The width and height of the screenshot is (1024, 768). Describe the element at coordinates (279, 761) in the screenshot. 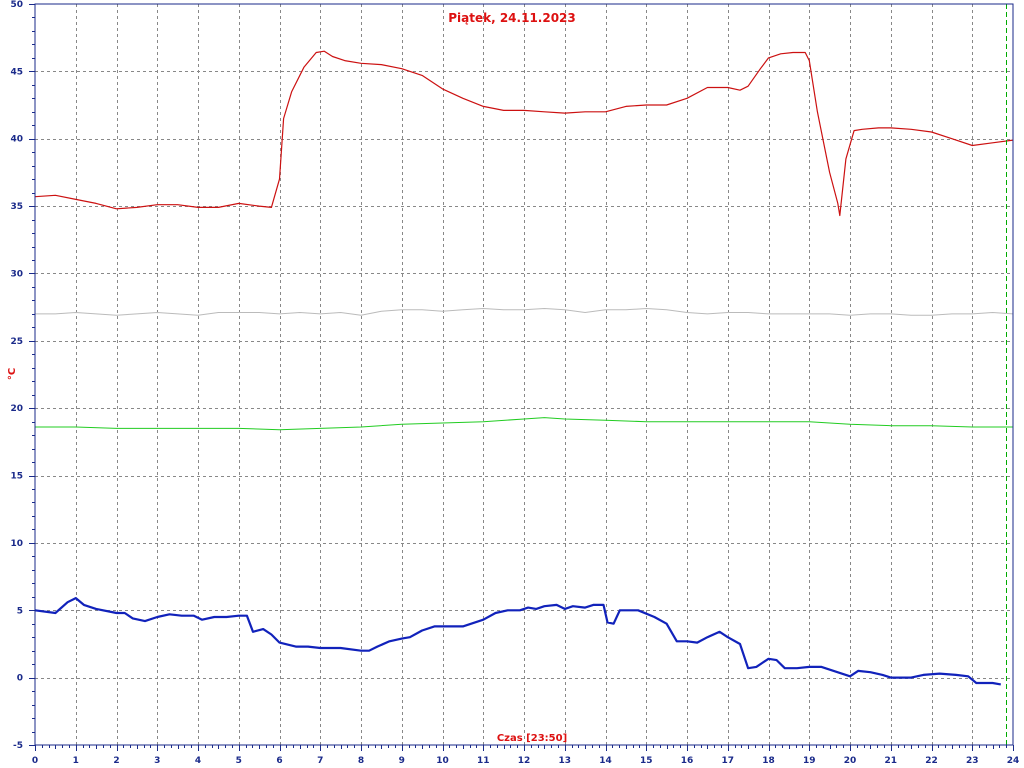

I see `x-tick-label: 6` at that location.